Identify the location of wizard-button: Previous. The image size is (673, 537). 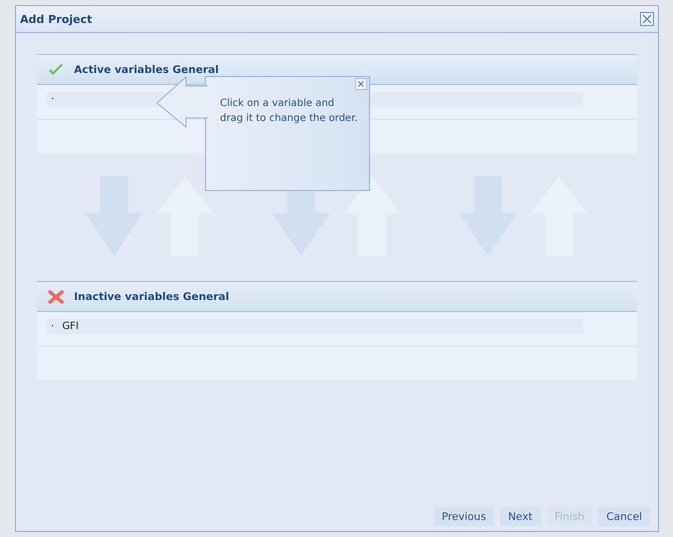
(464, 516).